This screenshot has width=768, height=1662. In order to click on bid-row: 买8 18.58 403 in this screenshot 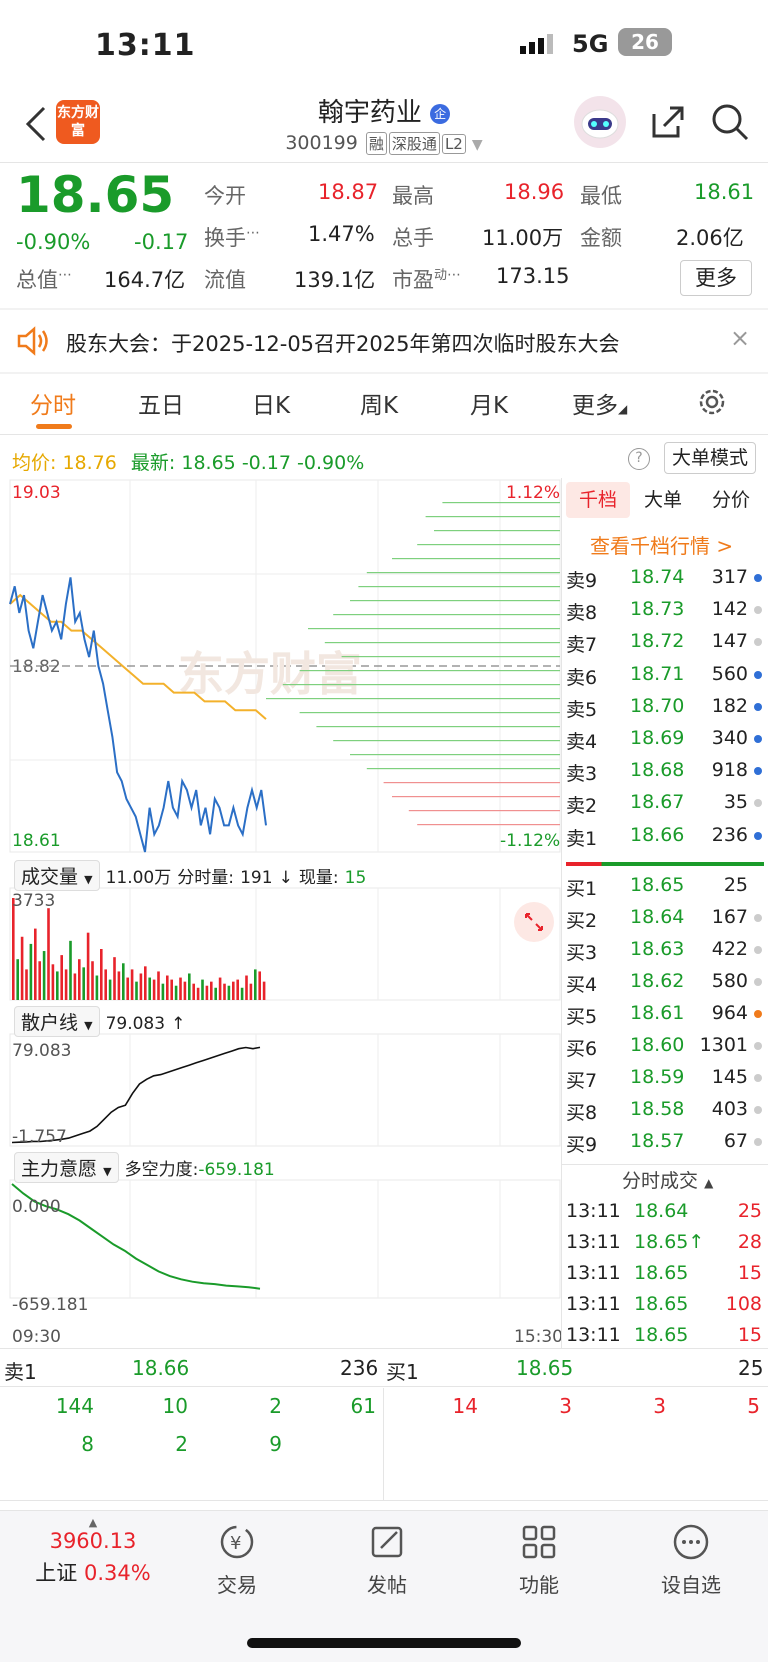, I will do `click(664, 1110)`.